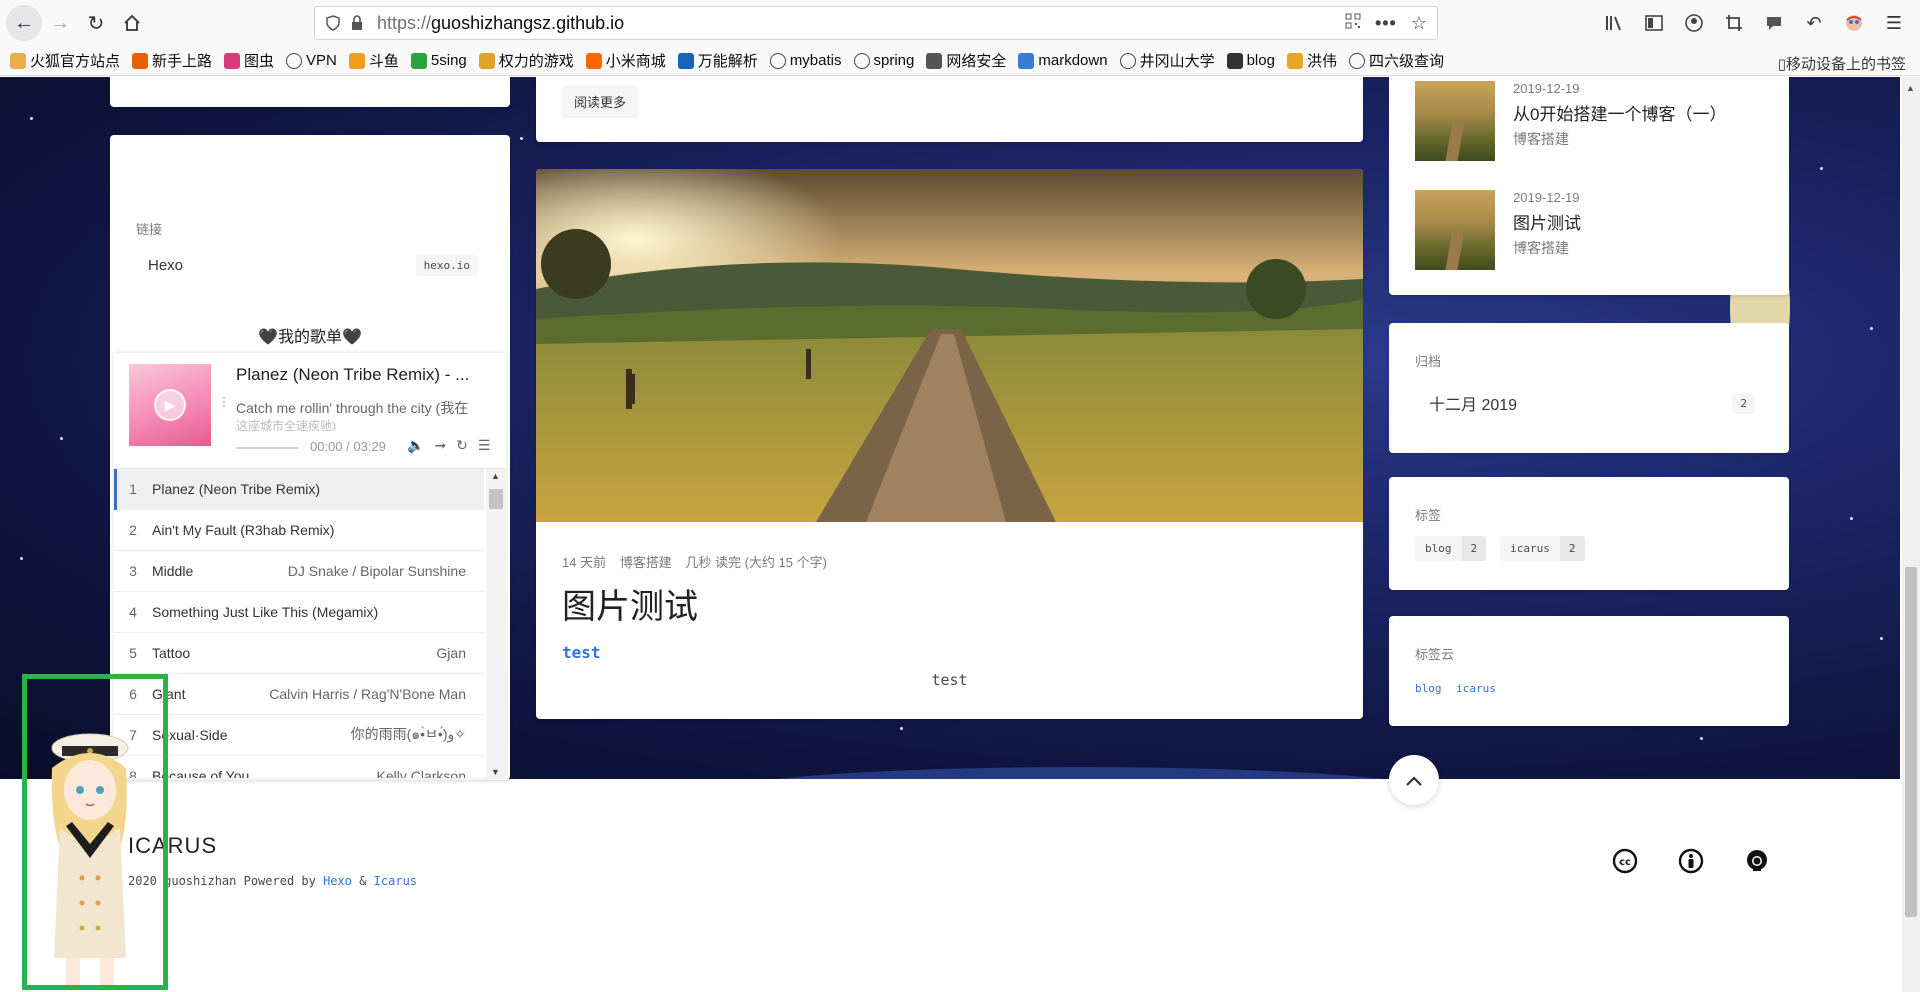 The height and width of the screenshot is (992, 1920). Describe the element at coordinates (299, 571) in the screenshot. I see `track-item: 3 Middle DJ Snake / Bipolar Sunshine` at that location.